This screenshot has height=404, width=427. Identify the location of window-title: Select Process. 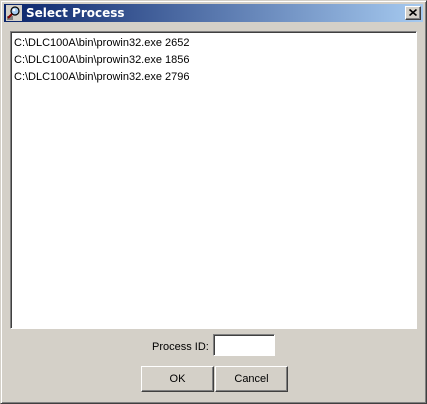
(75, 13).